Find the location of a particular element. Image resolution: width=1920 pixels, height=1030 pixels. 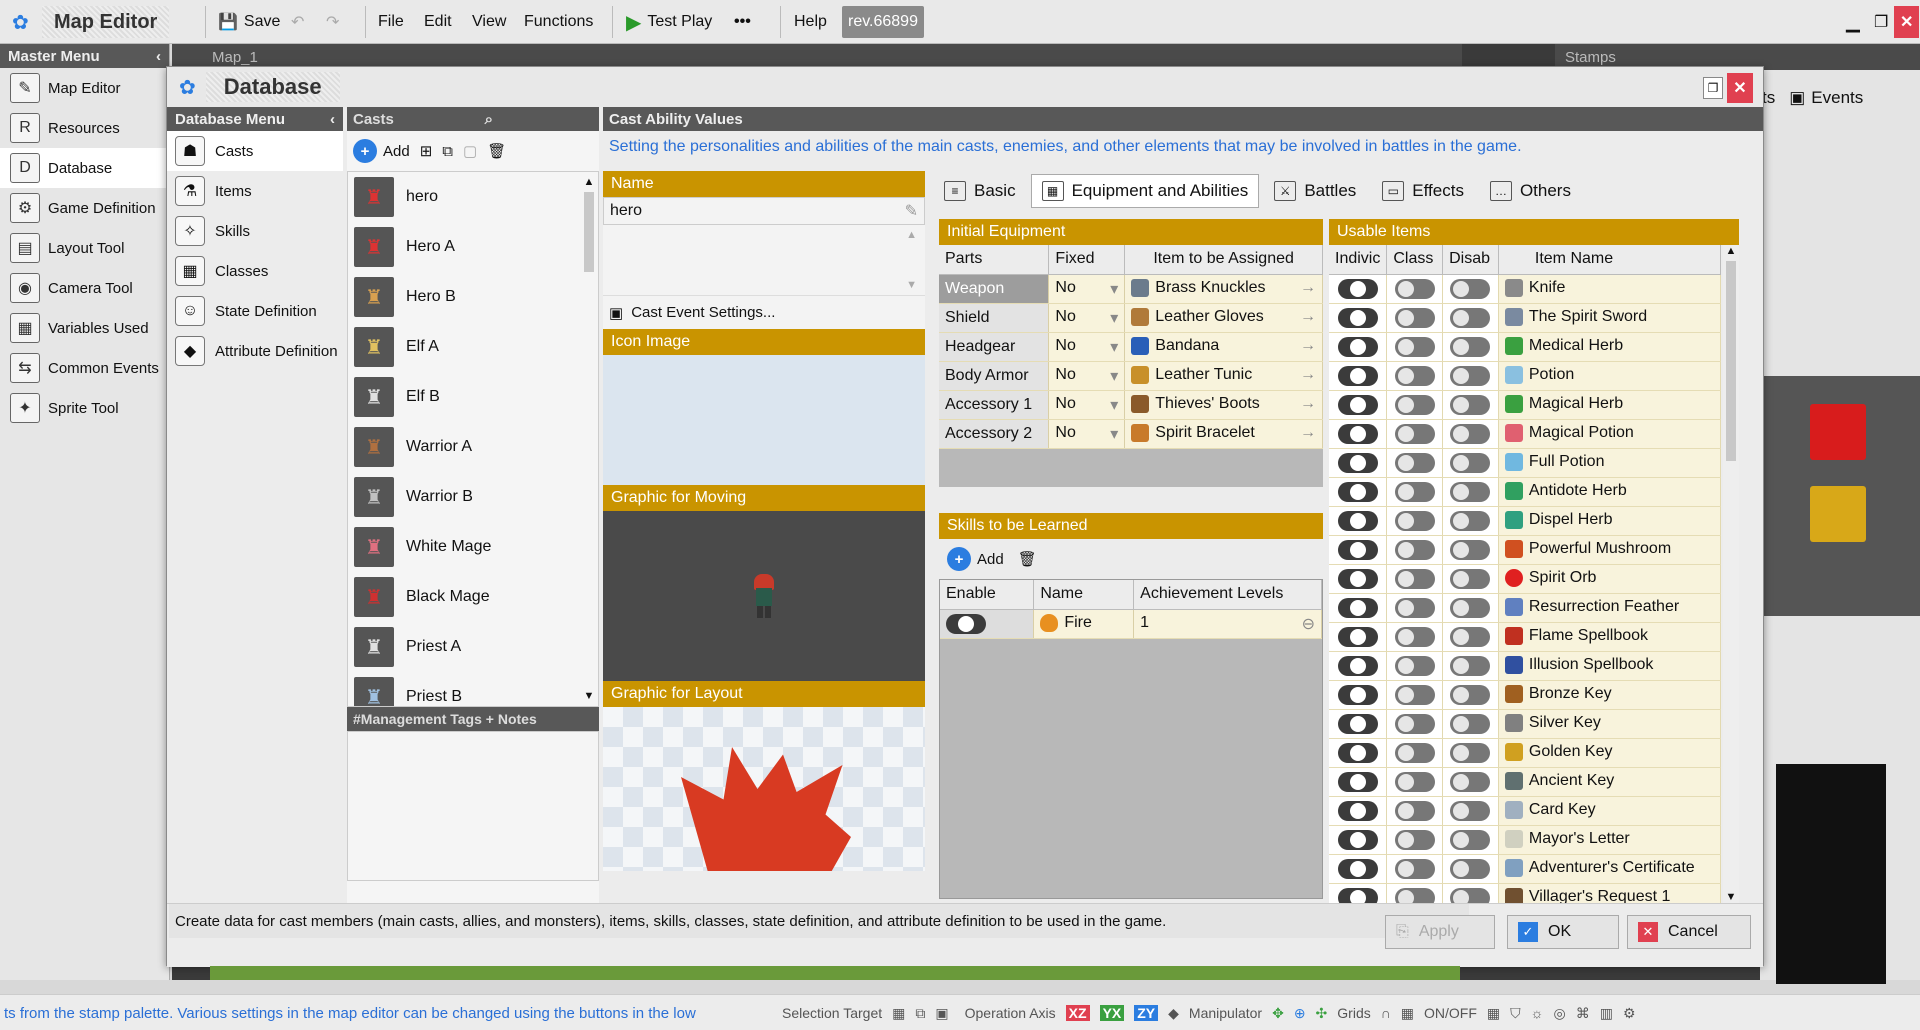

onoff-settings-icon: ⚙ is located at coordinates (1629, 1013).